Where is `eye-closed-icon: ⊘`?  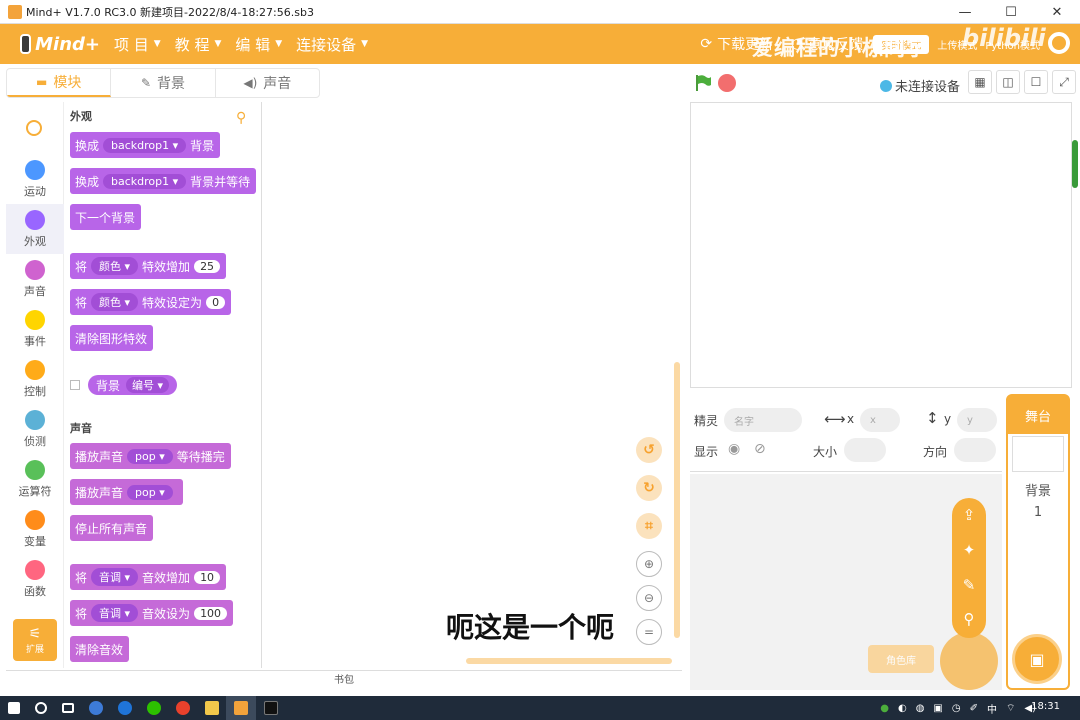 eye-closed-icon: ⊘ is located at coordinates (760, 449).